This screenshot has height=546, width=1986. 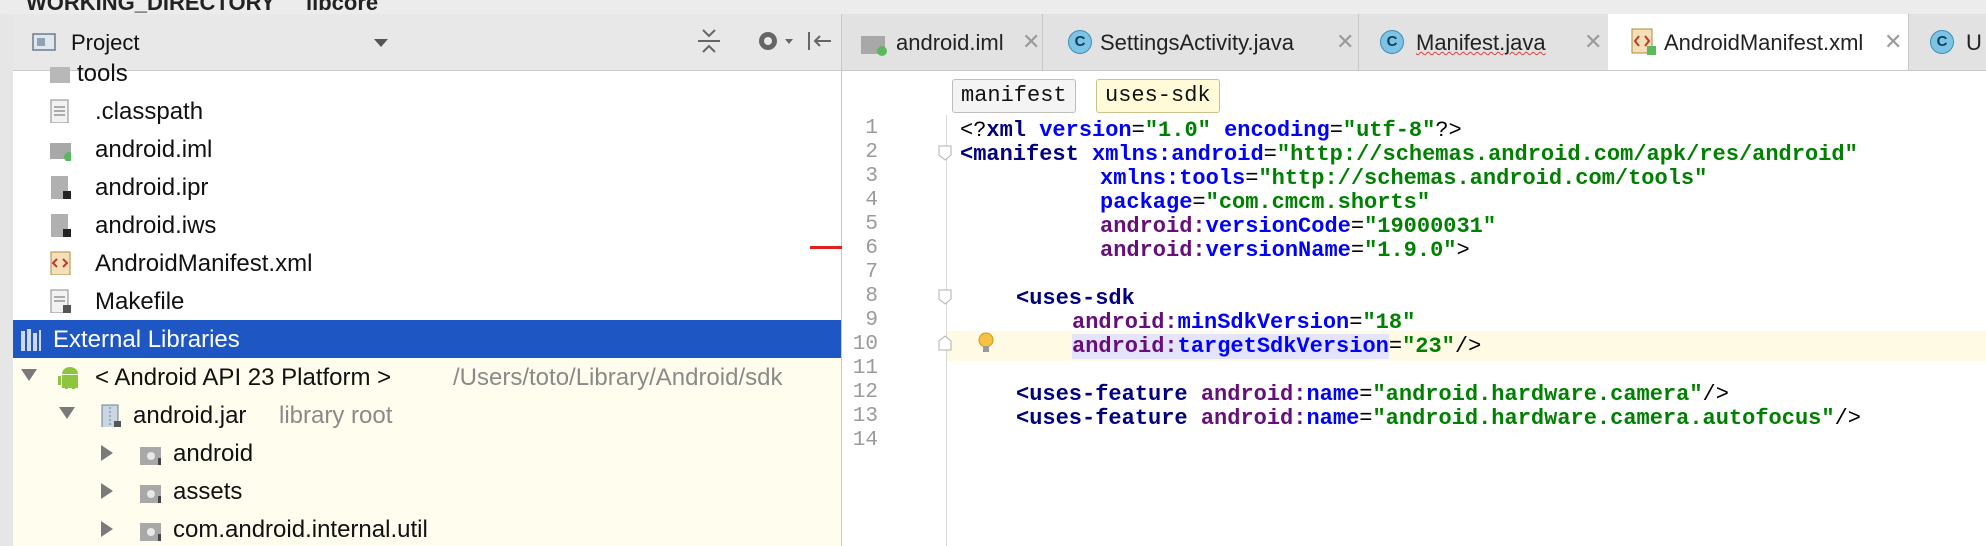 I want to click on project-view-icon, so click(x=44, y=42).